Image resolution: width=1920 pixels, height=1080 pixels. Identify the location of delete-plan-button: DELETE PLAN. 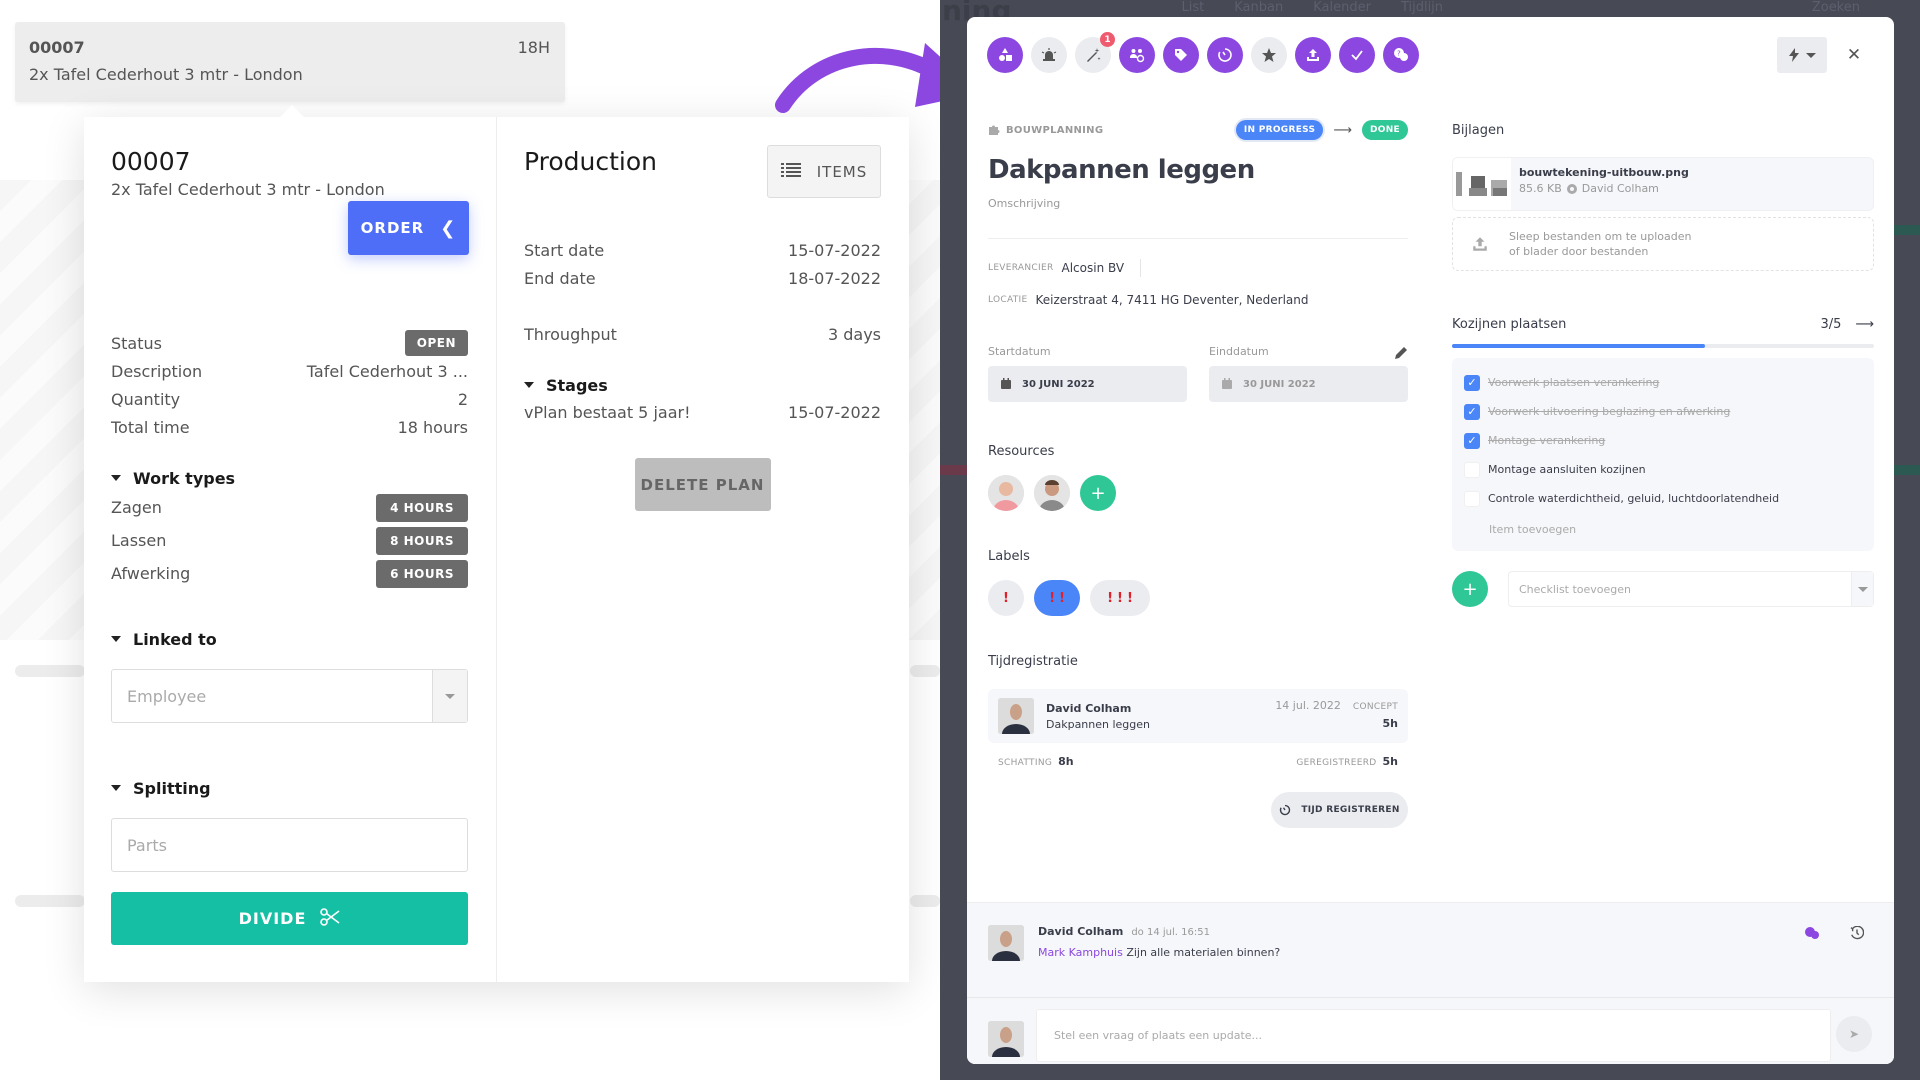
(702, 484).